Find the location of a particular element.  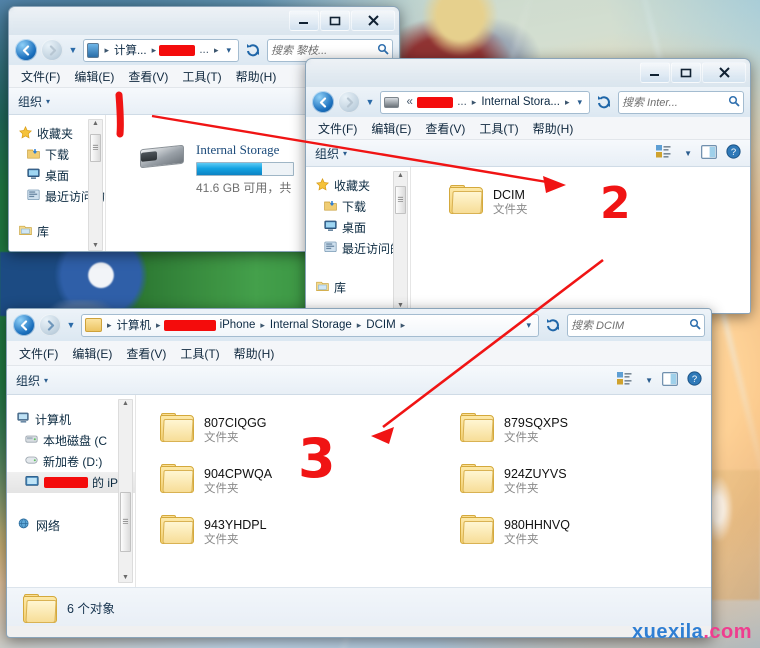

window2-commandbar-right: ▼ ? is located at coordinates (698, 153).